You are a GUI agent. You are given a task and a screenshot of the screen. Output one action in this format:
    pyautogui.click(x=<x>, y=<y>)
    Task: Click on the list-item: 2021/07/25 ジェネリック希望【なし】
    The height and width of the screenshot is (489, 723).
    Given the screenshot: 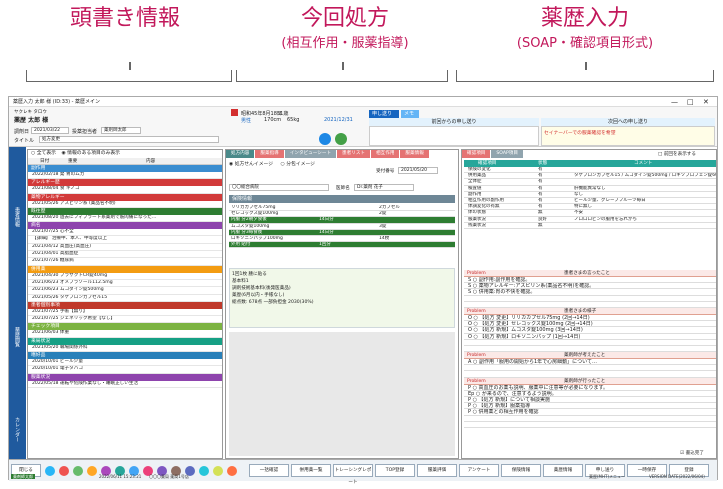 What is the action you would take?
    pyautogui.click(x=125, y=320)
    